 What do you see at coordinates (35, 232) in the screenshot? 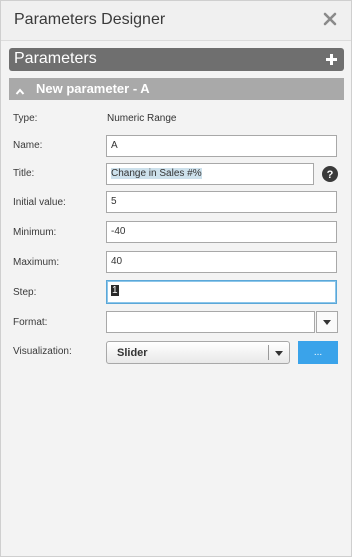
I see `minimum-label: Minimum:` at bounding box center [35, 232].